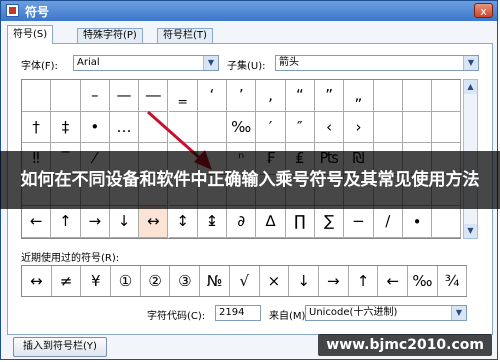  What do you see at coordinates (124, 96) in the screenshot?
I see `symbol-cell: —` at bounding box center [124, 96].